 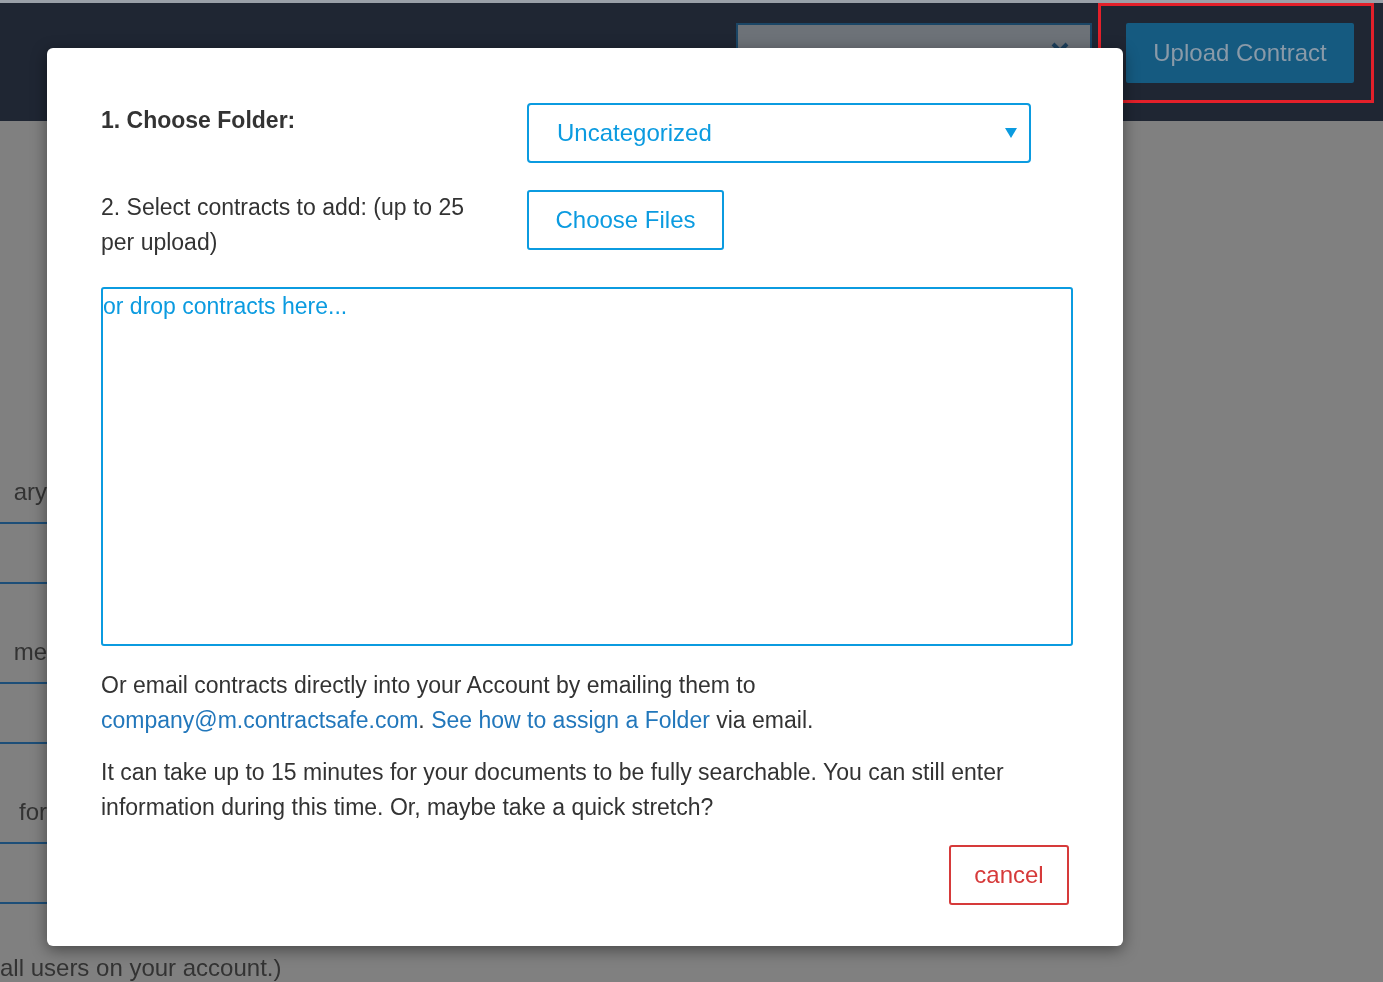 I want to click on link: company@m.contractsafe.com, so click(x=260, y=720).